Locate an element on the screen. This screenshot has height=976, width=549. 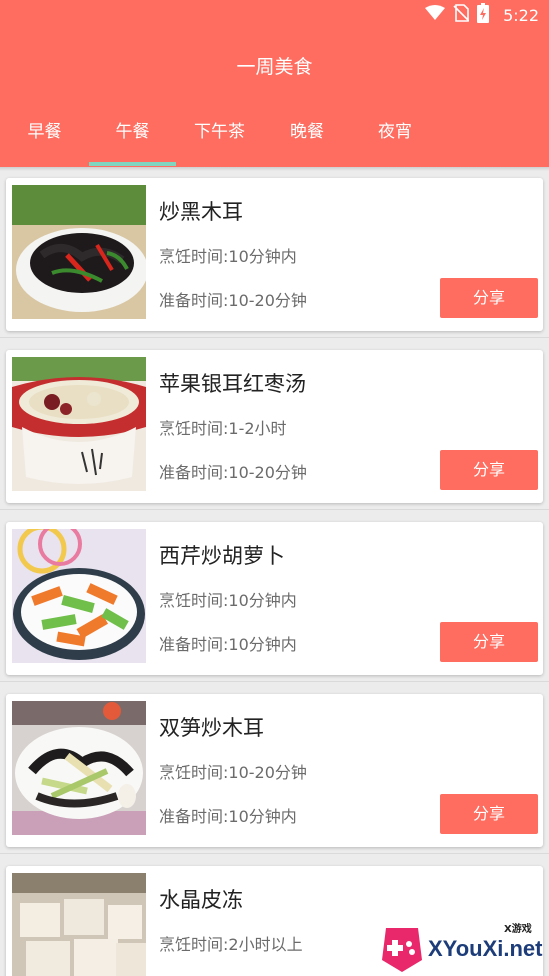
tab-dinner: 晚餐 is located at coordinates (307, 132).